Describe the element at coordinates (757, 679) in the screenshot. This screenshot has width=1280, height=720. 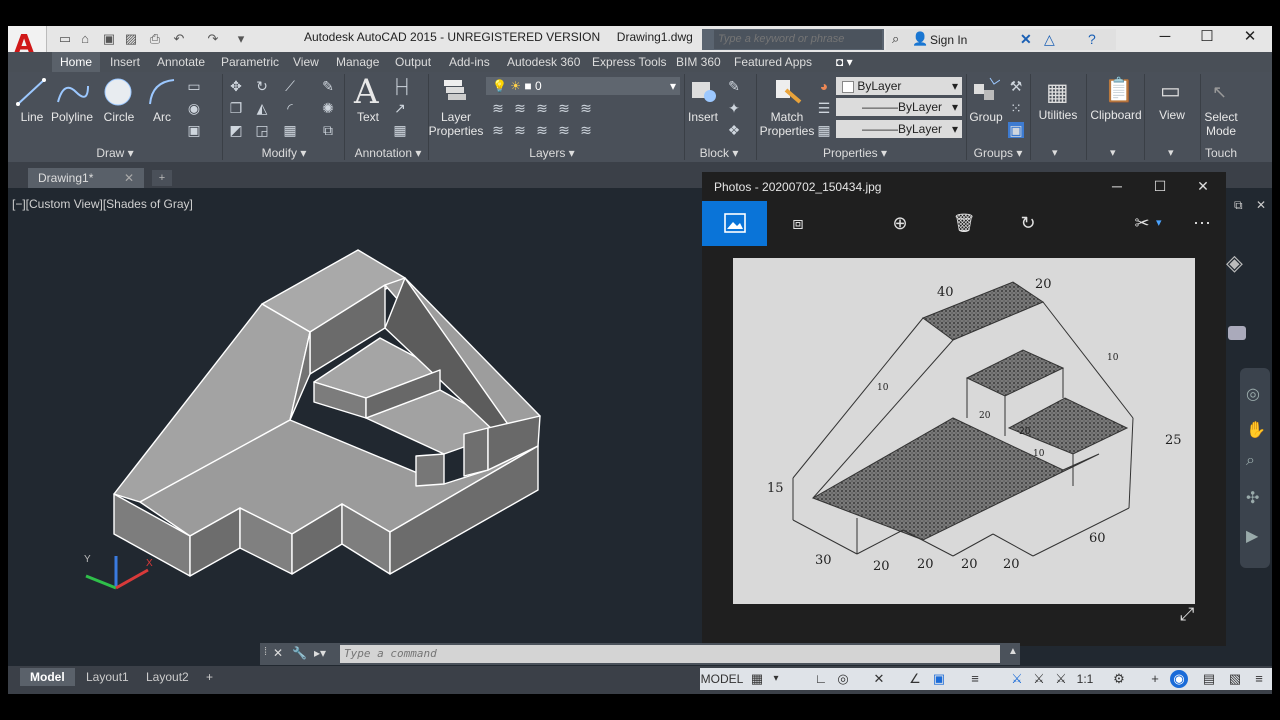
I see `grid-icon: ▦` at that location.